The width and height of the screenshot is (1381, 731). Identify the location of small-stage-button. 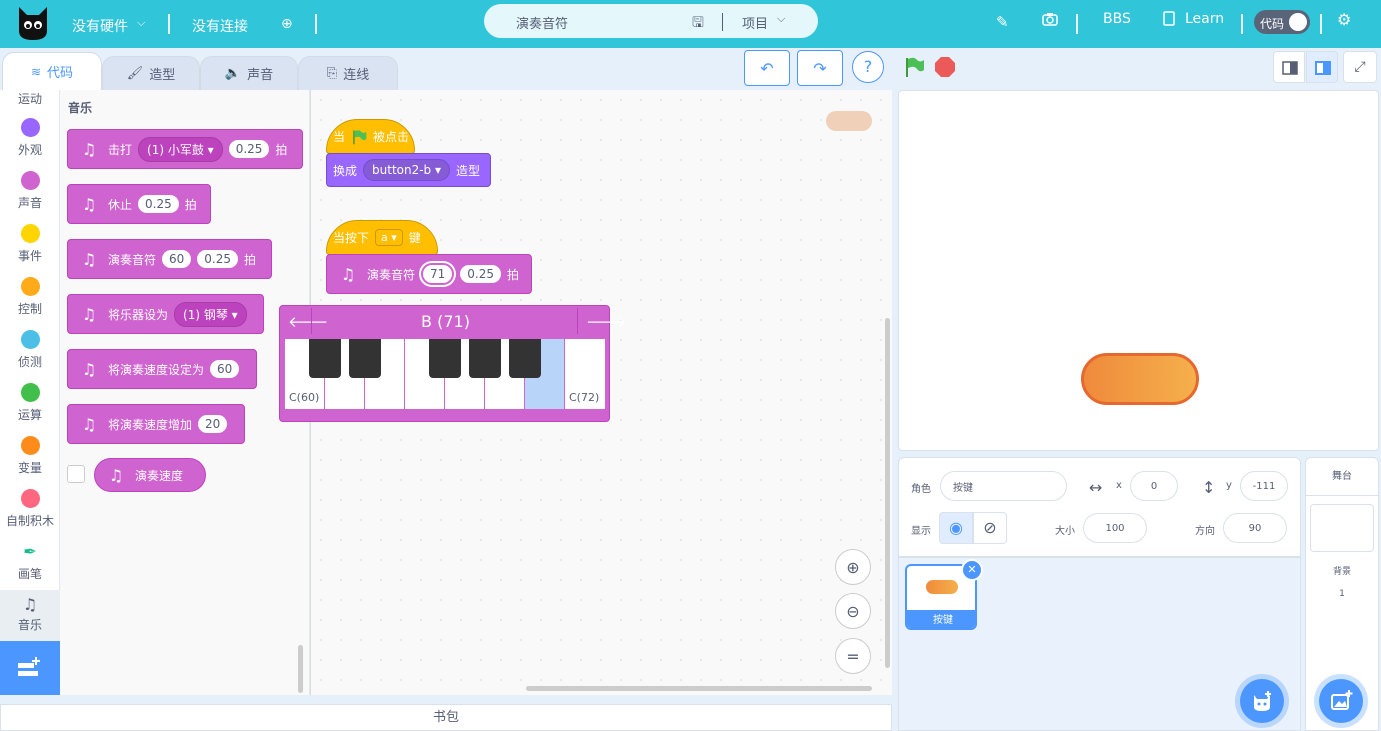
(1289, 67).